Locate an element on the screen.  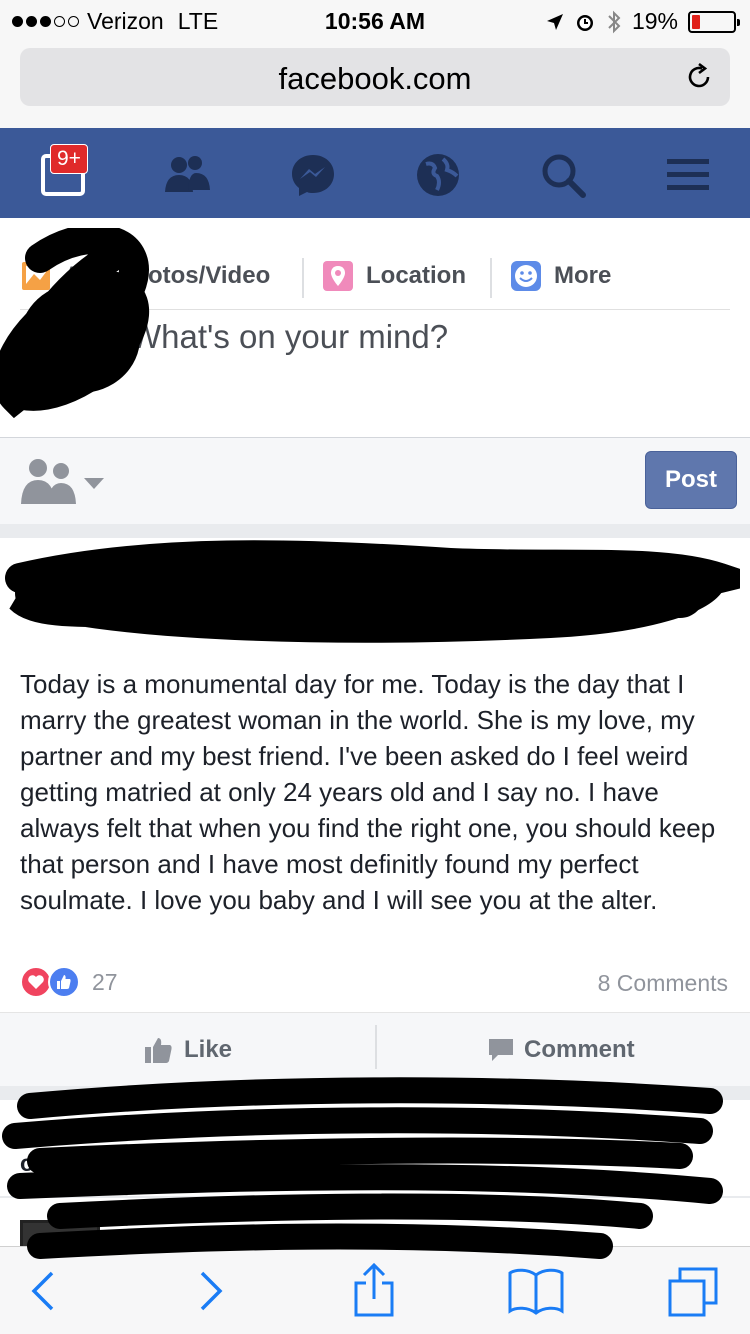
thumbs-up-icon is located at coordinates (158, 1050).